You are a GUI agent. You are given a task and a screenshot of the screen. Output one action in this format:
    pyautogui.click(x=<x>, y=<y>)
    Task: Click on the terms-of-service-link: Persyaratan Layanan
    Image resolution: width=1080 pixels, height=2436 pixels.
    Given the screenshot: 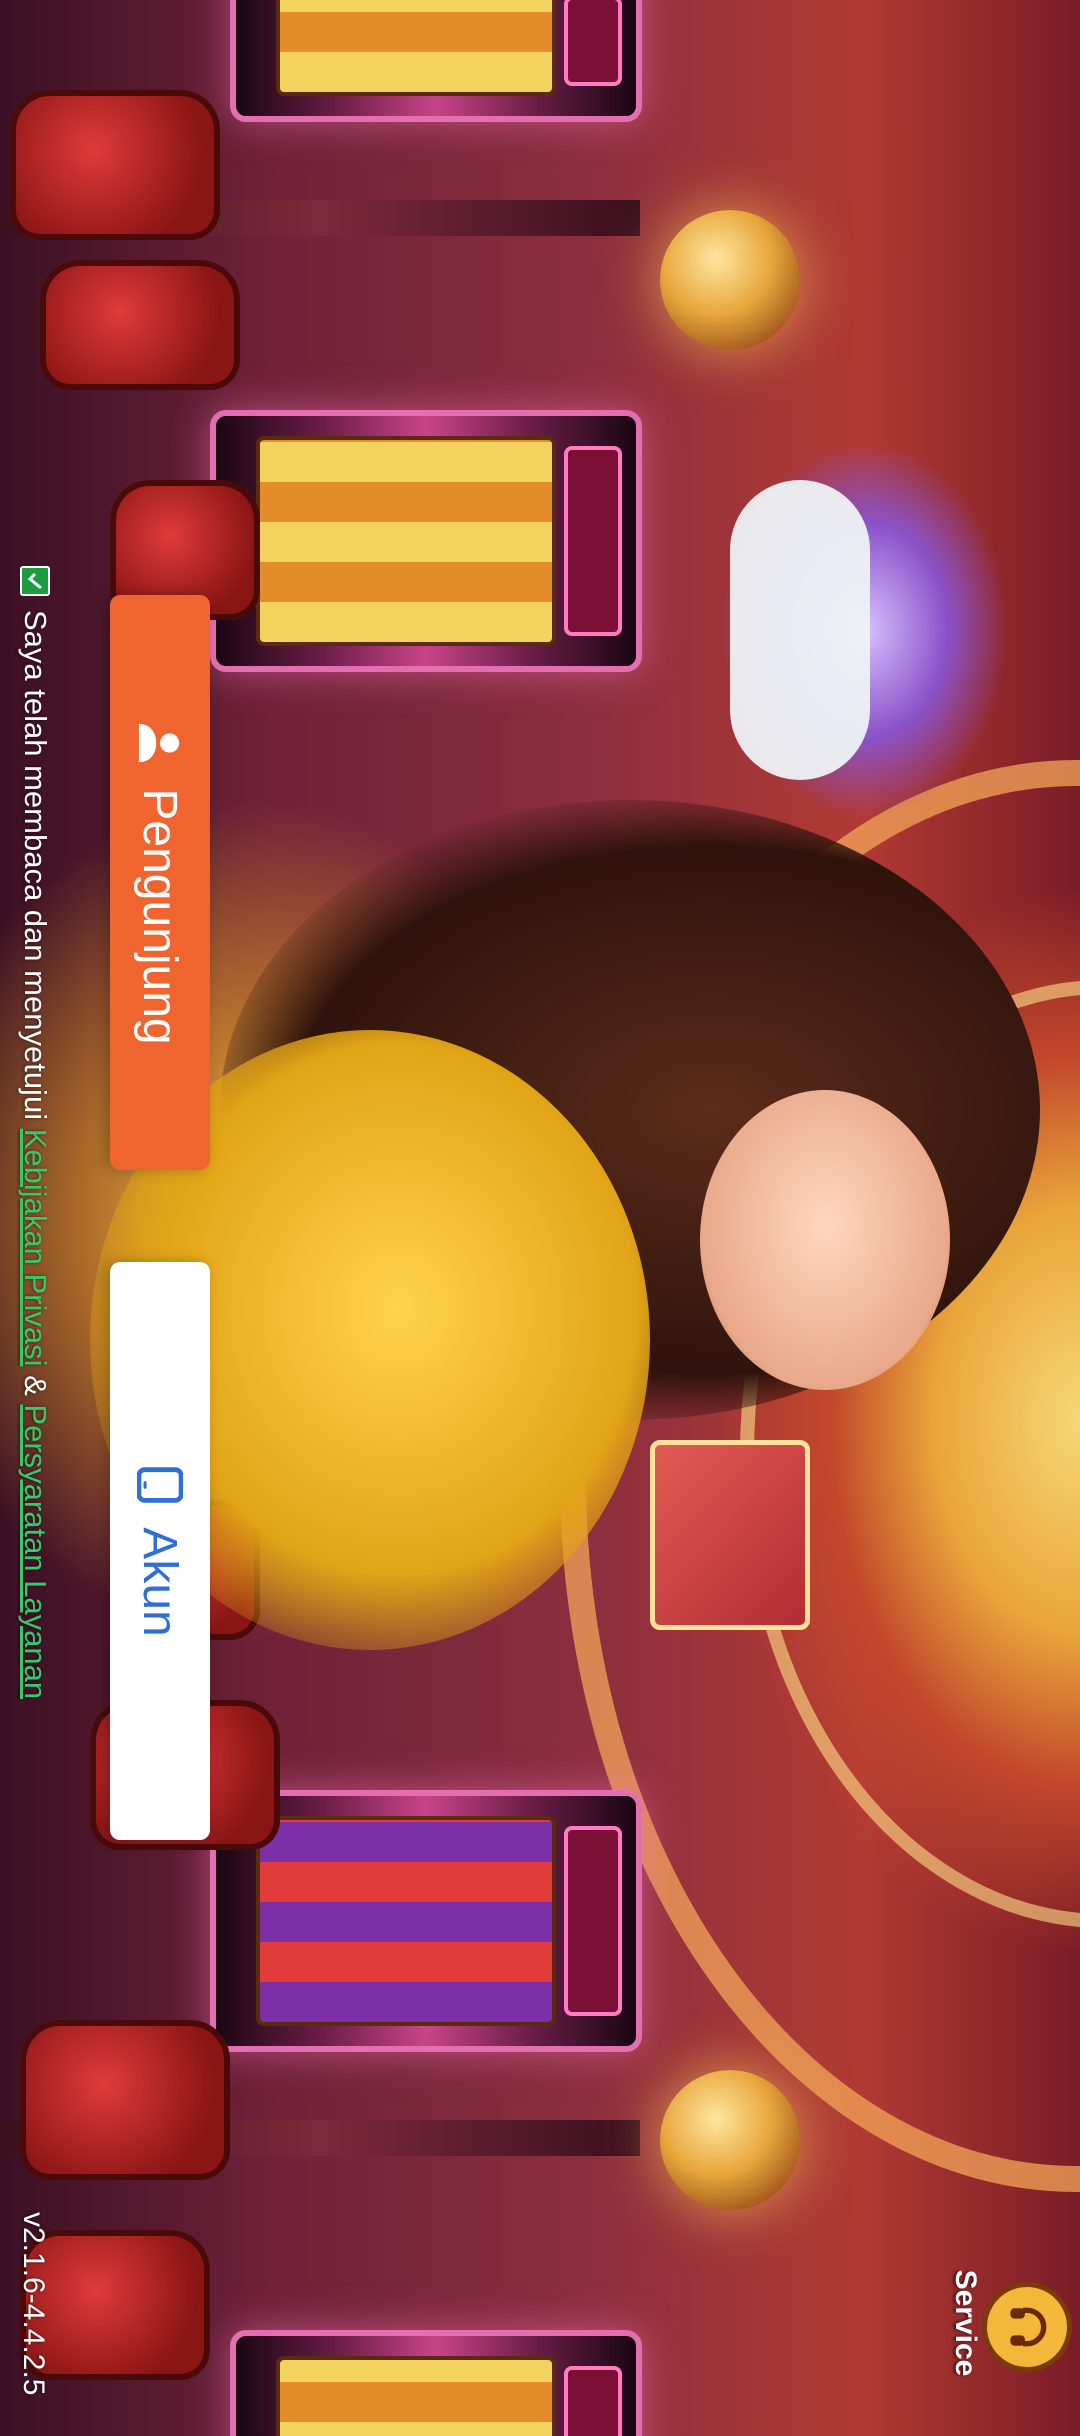 What is the action you would take?
    pyautogui.click(x=35, y=1551)
    